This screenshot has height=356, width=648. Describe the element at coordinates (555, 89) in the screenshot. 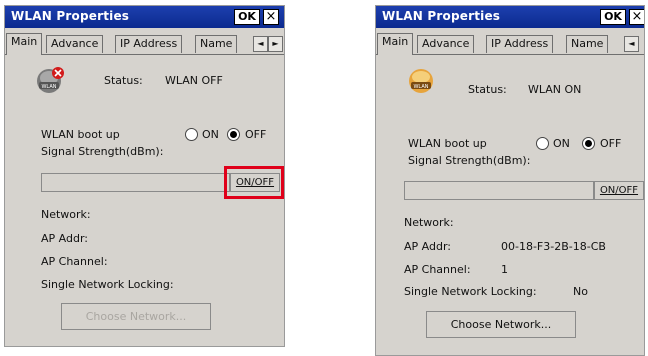

I see `status-value: WLAN ON` at that location.